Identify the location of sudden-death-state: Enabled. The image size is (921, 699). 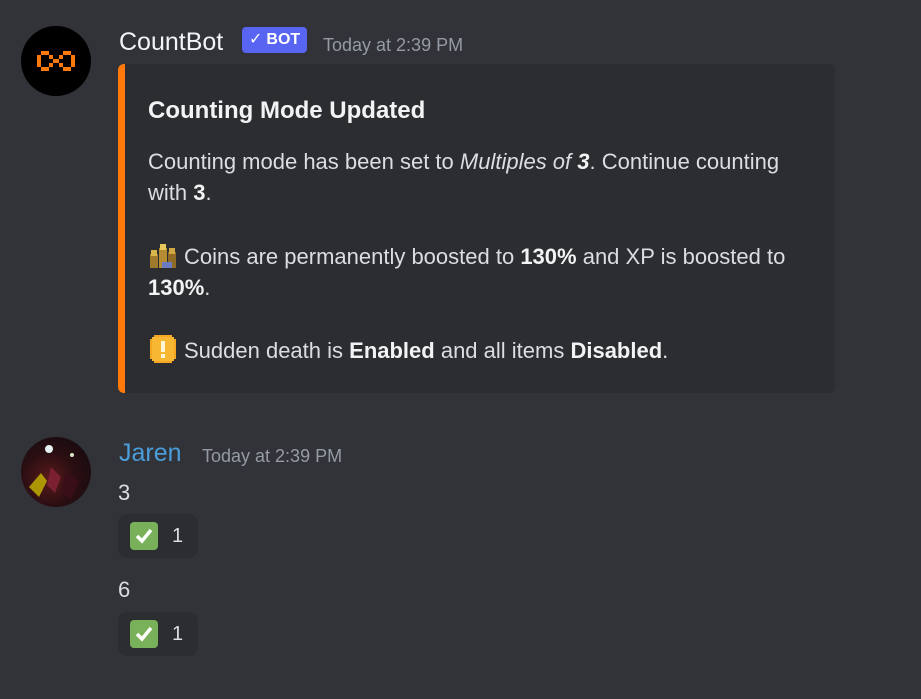
(392, 350).